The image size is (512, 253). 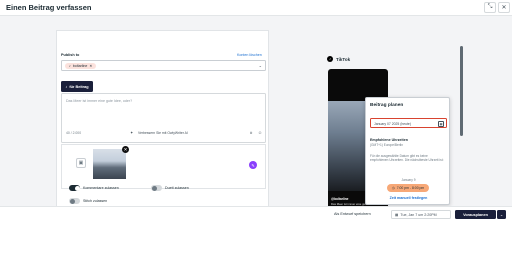 What do you see at coordinates (249, 55) in the screenshot?
I see `clear-accounts-link: Konten löschen` at bounding box center [249, 55].